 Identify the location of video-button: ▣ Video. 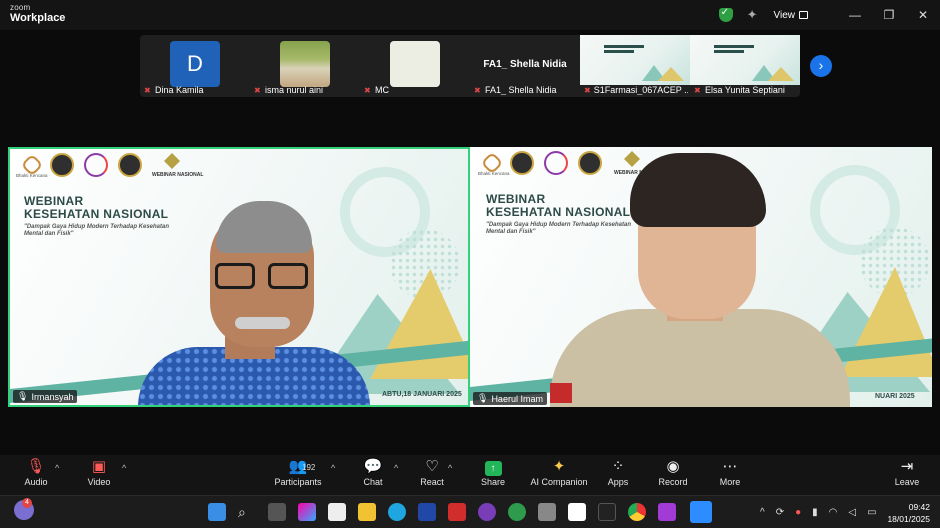
(99, 475).